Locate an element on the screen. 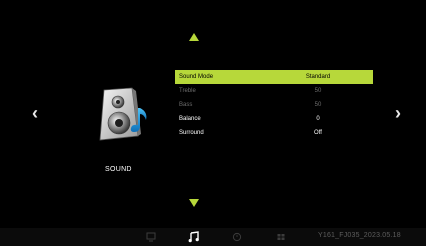 The image size is (426, 246). menu-item-label: Balance is located at coordinates (190, 119).